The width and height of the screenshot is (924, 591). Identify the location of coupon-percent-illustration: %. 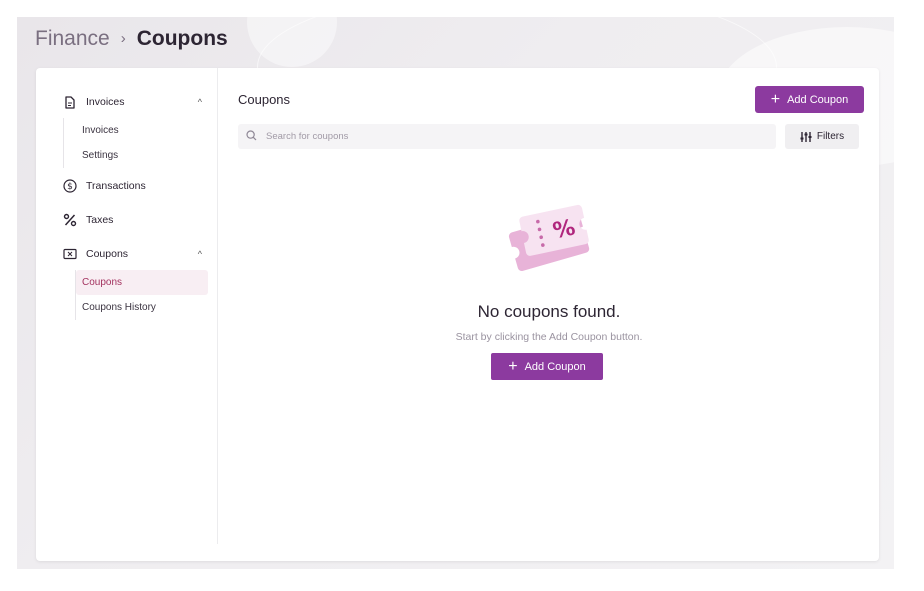
(550, 237).